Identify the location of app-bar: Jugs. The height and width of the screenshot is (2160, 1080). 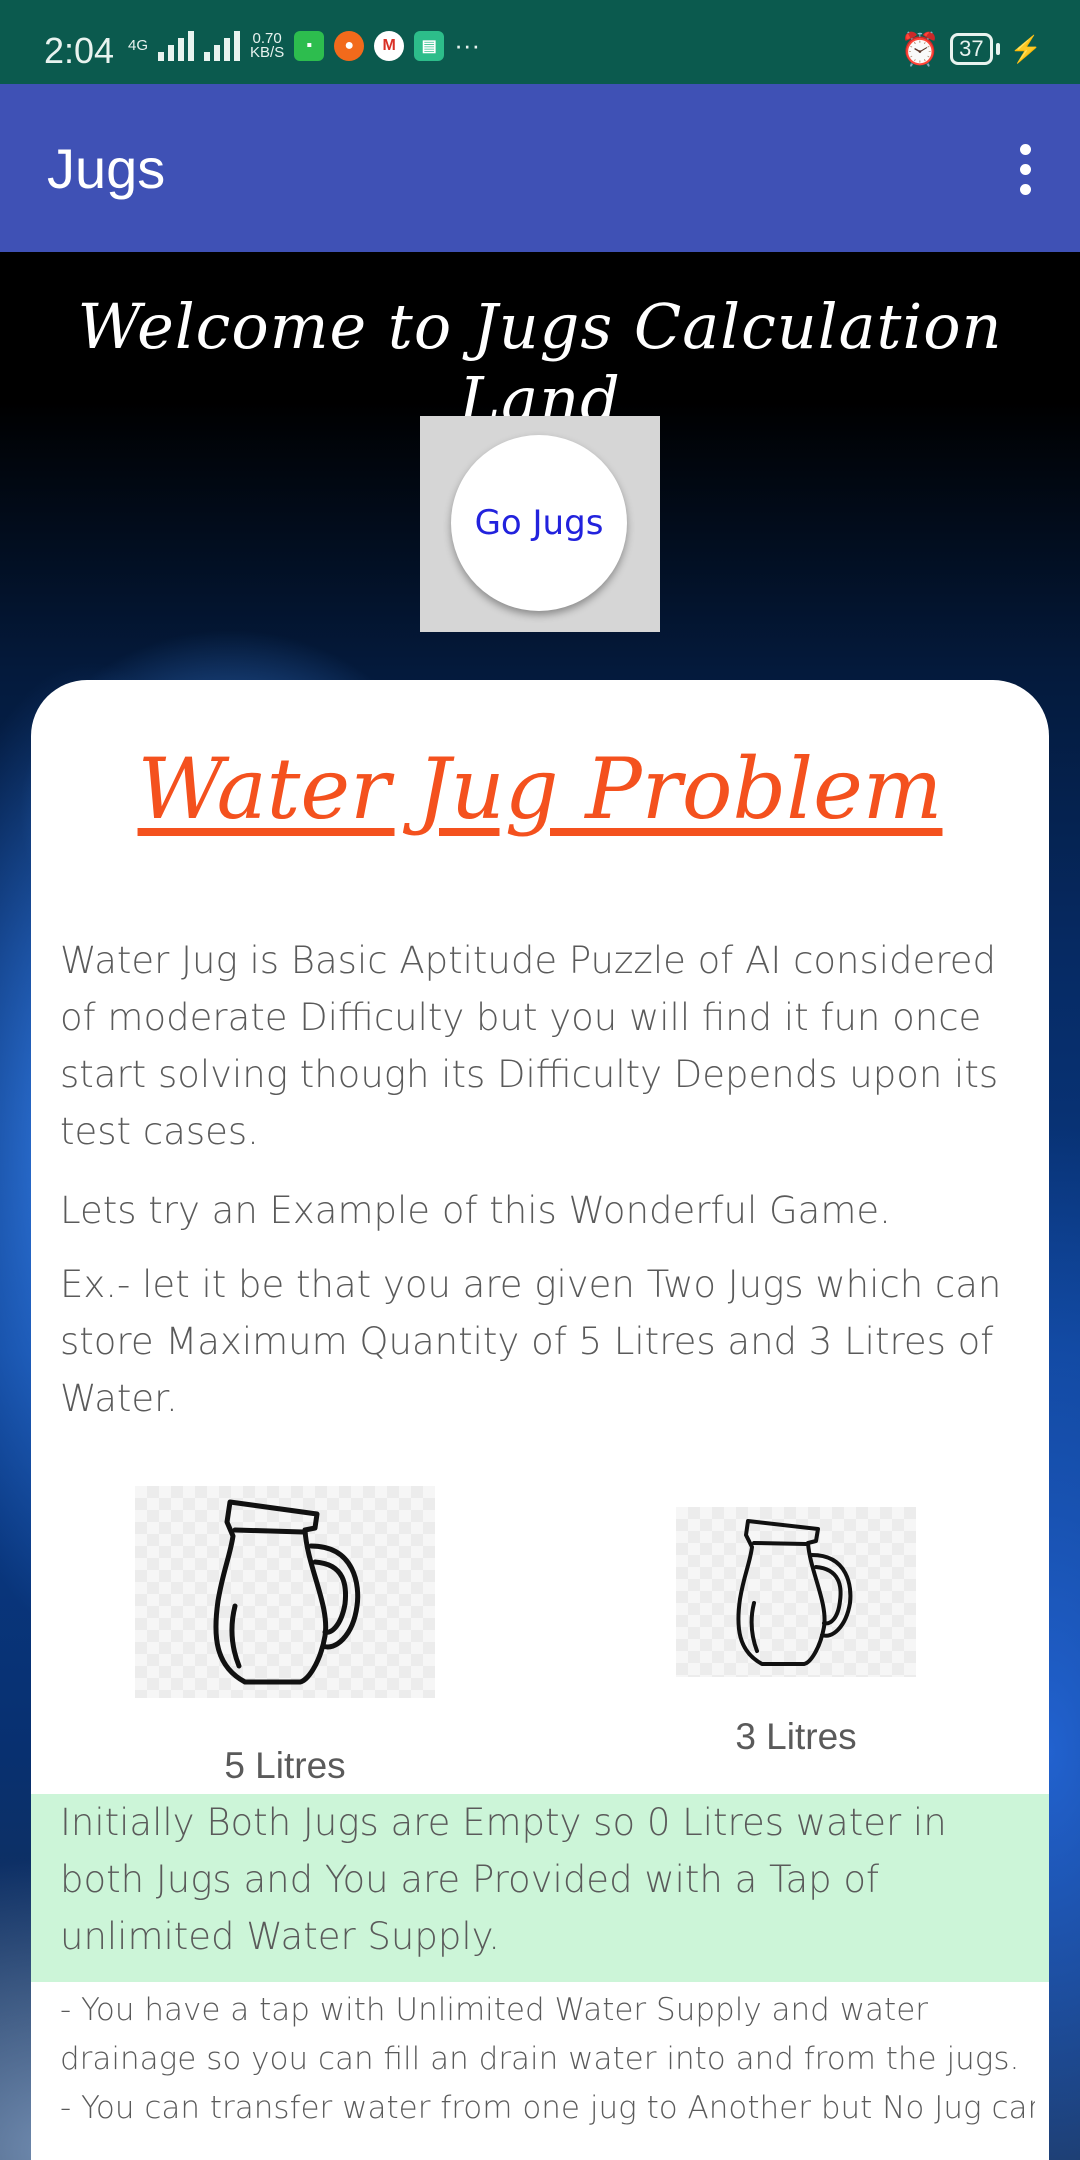
(540, 168).